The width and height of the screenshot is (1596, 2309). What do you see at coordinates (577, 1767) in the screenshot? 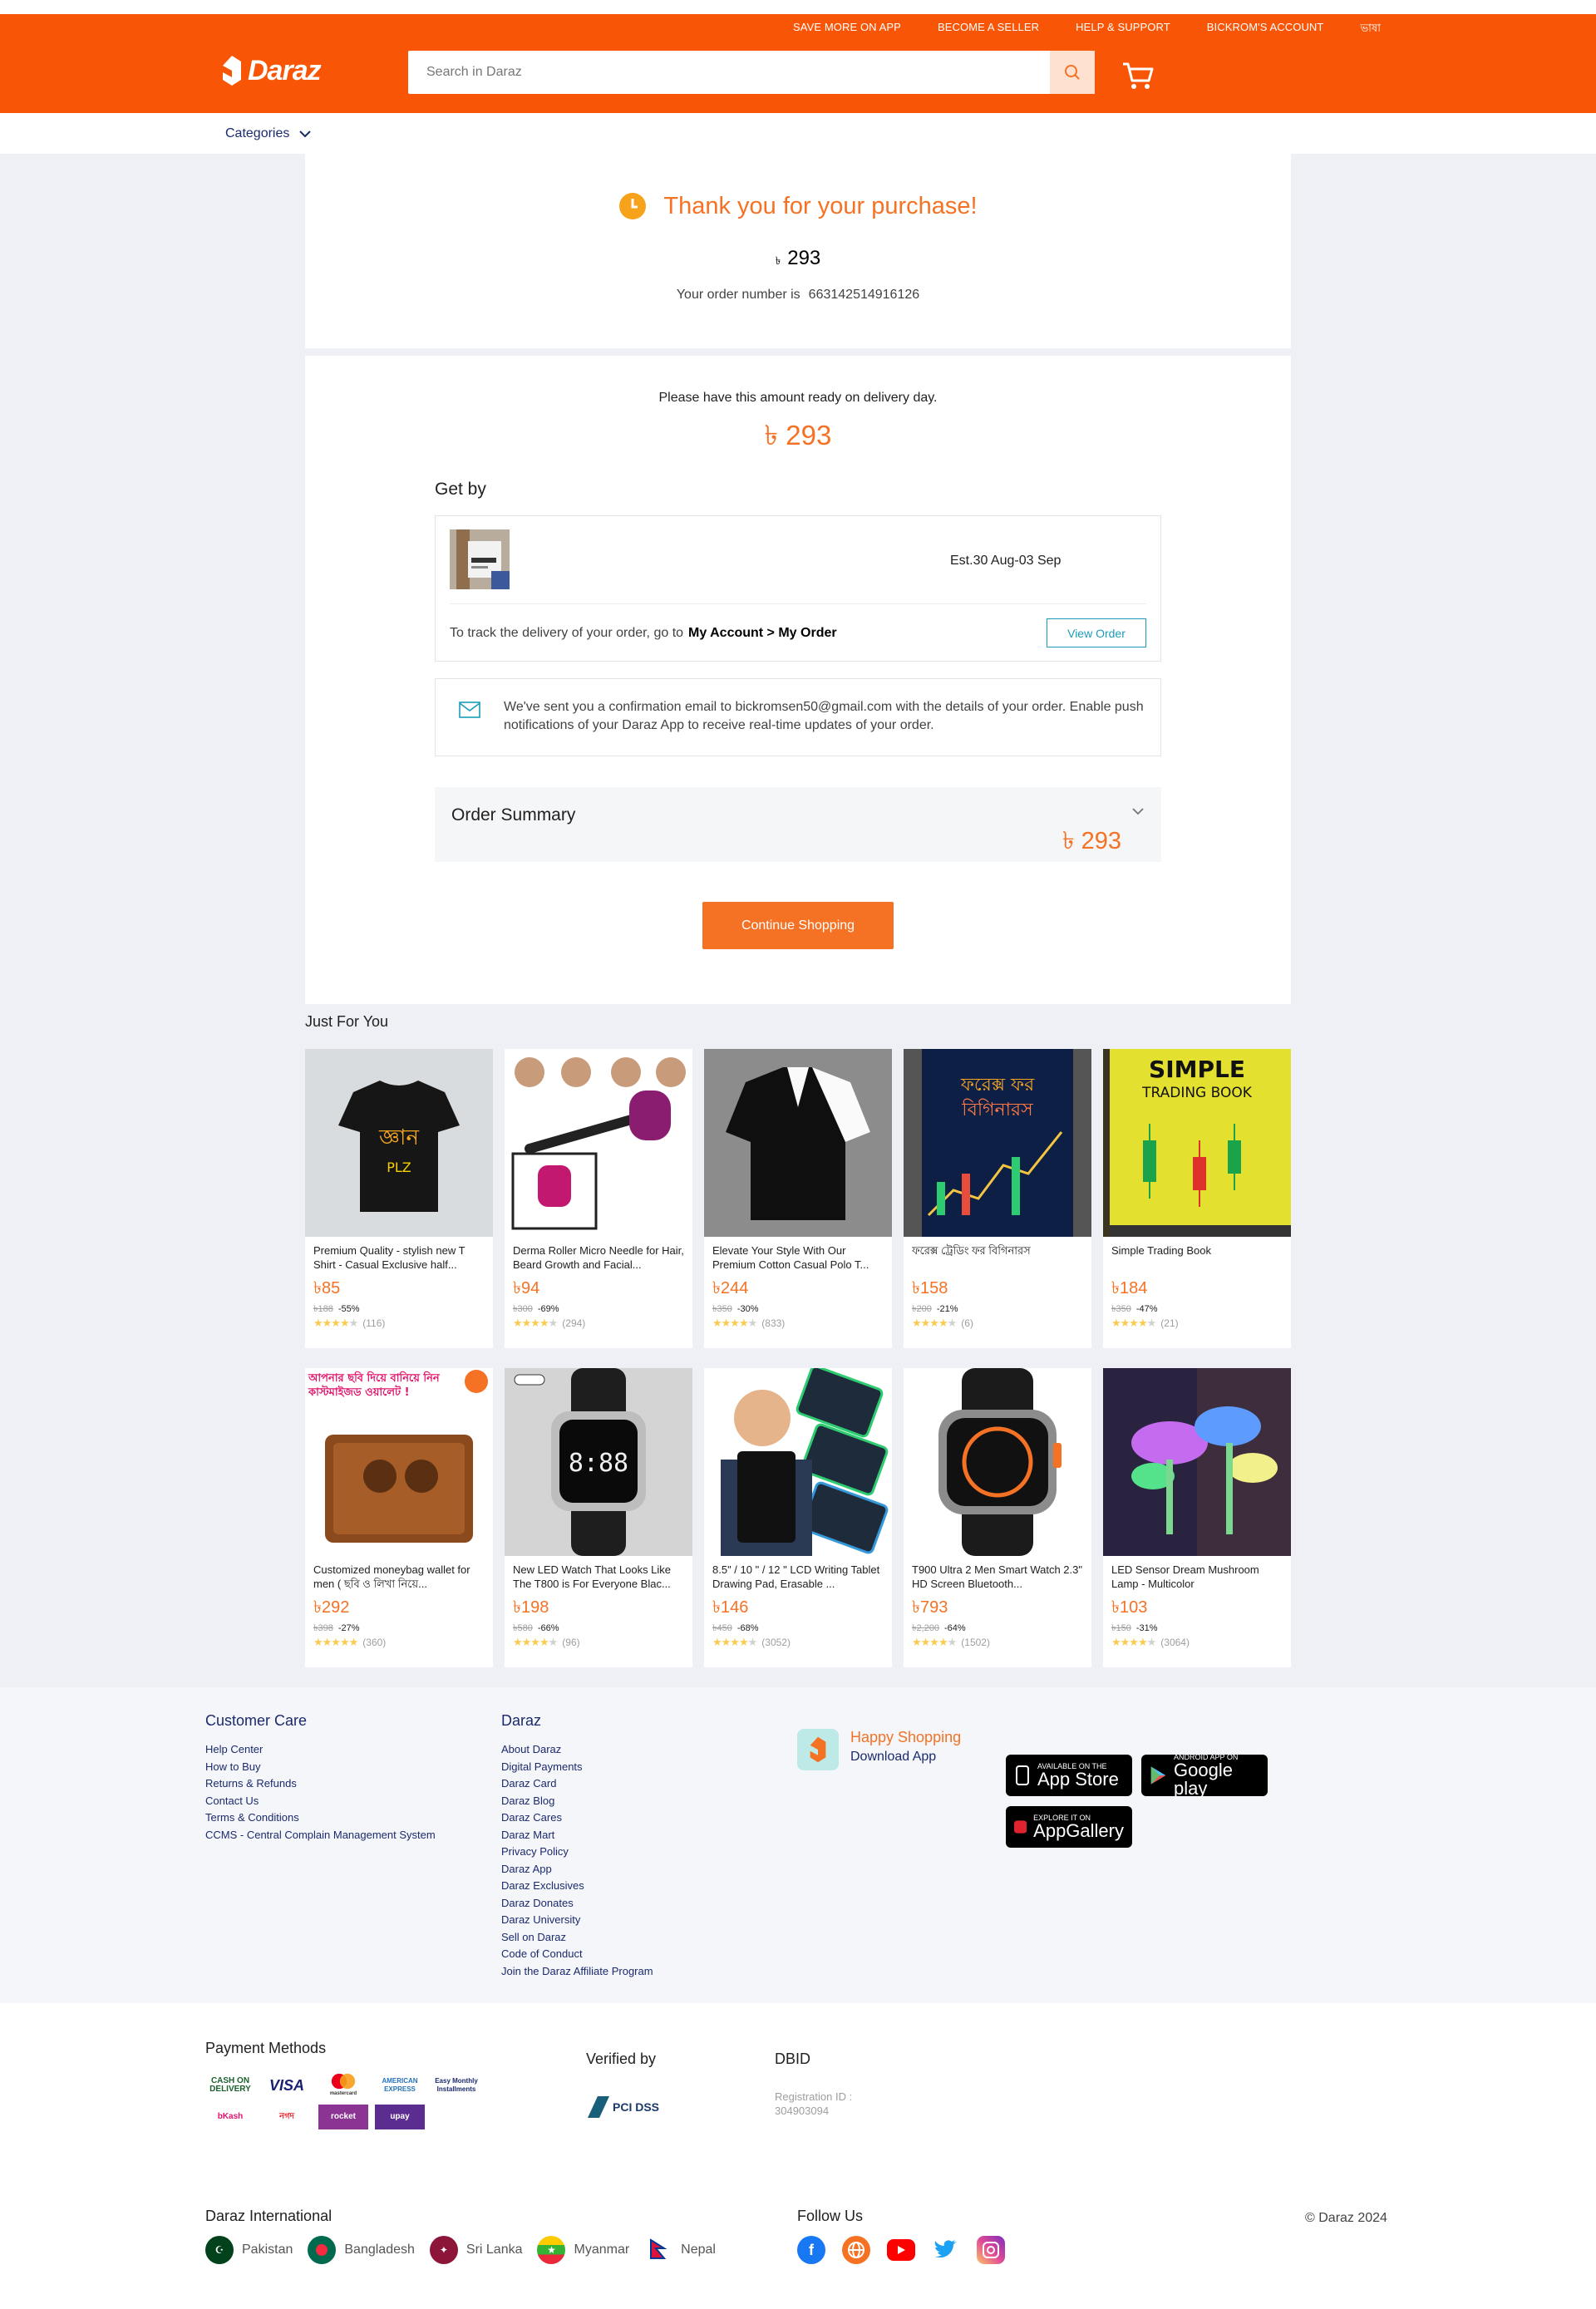
I see `footer-link: Digital Payments` at bounding box center [577, 1767].